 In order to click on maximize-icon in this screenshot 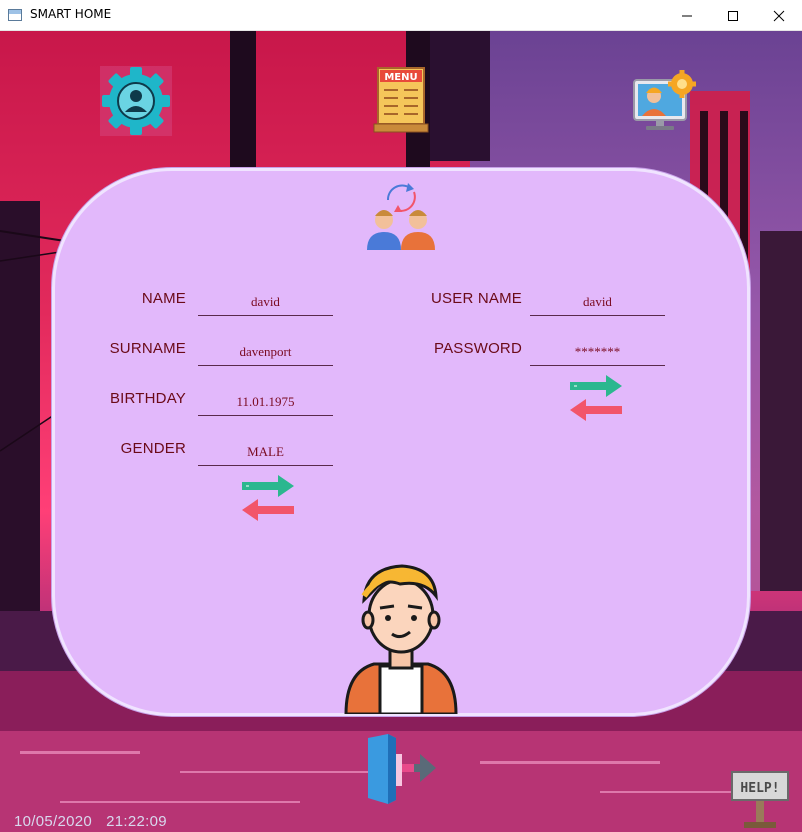, I will do `click(733, 15)`.